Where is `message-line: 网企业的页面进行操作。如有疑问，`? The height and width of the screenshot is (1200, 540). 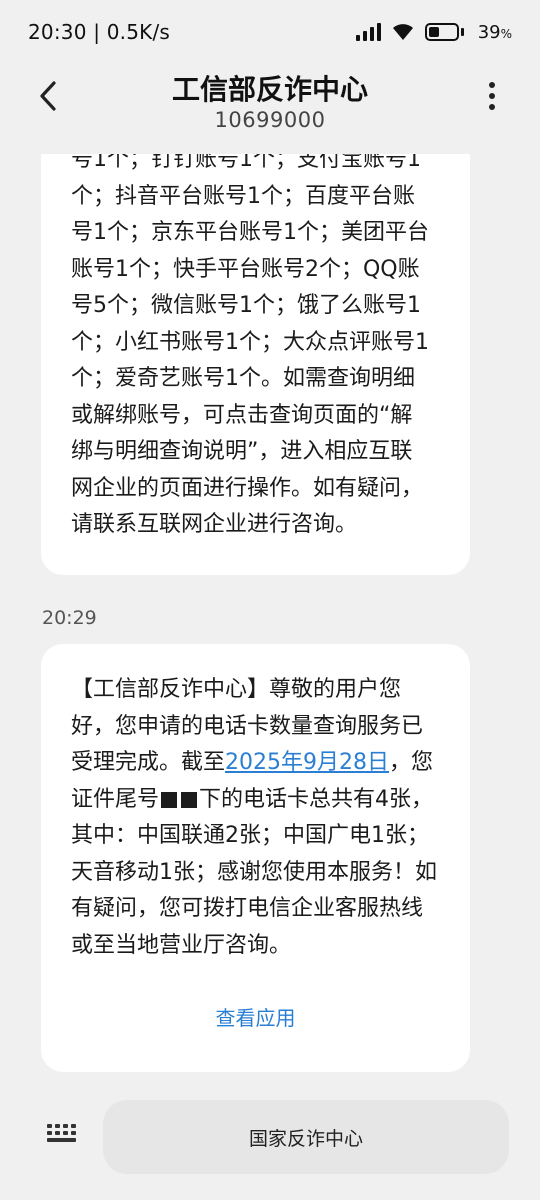
message-line: 网企业的页面进行操作。如有疑问， is located at coordinates (247, 488).